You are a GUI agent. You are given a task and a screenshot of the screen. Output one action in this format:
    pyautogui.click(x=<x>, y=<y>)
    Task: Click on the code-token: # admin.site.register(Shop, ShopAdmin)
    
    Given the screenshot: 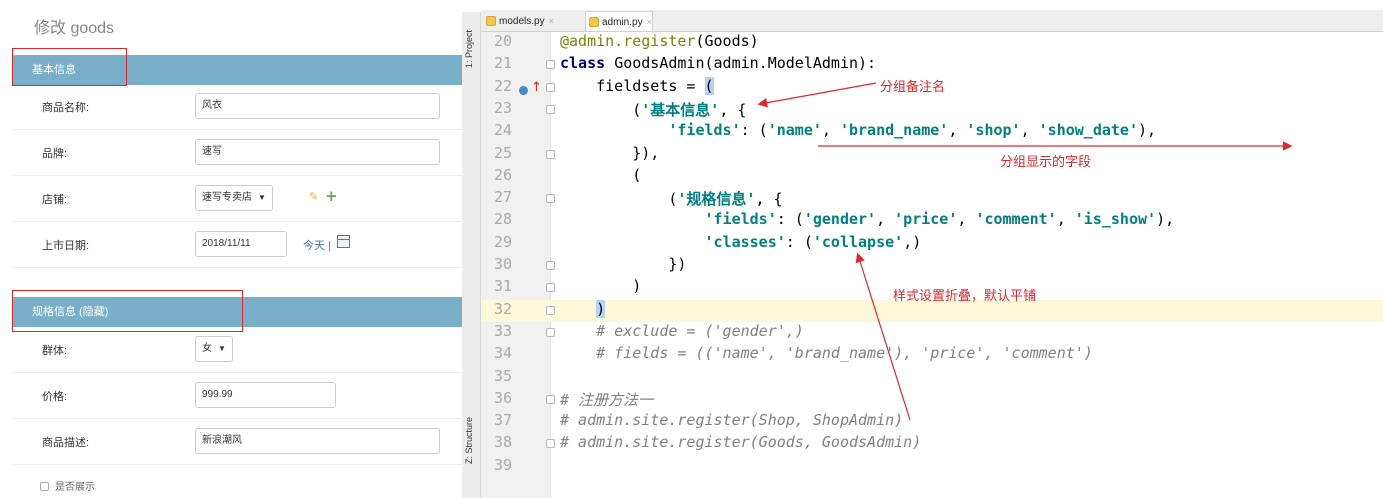 What is the action you would take?
    pyautogui.click(x=732, y=420)
    